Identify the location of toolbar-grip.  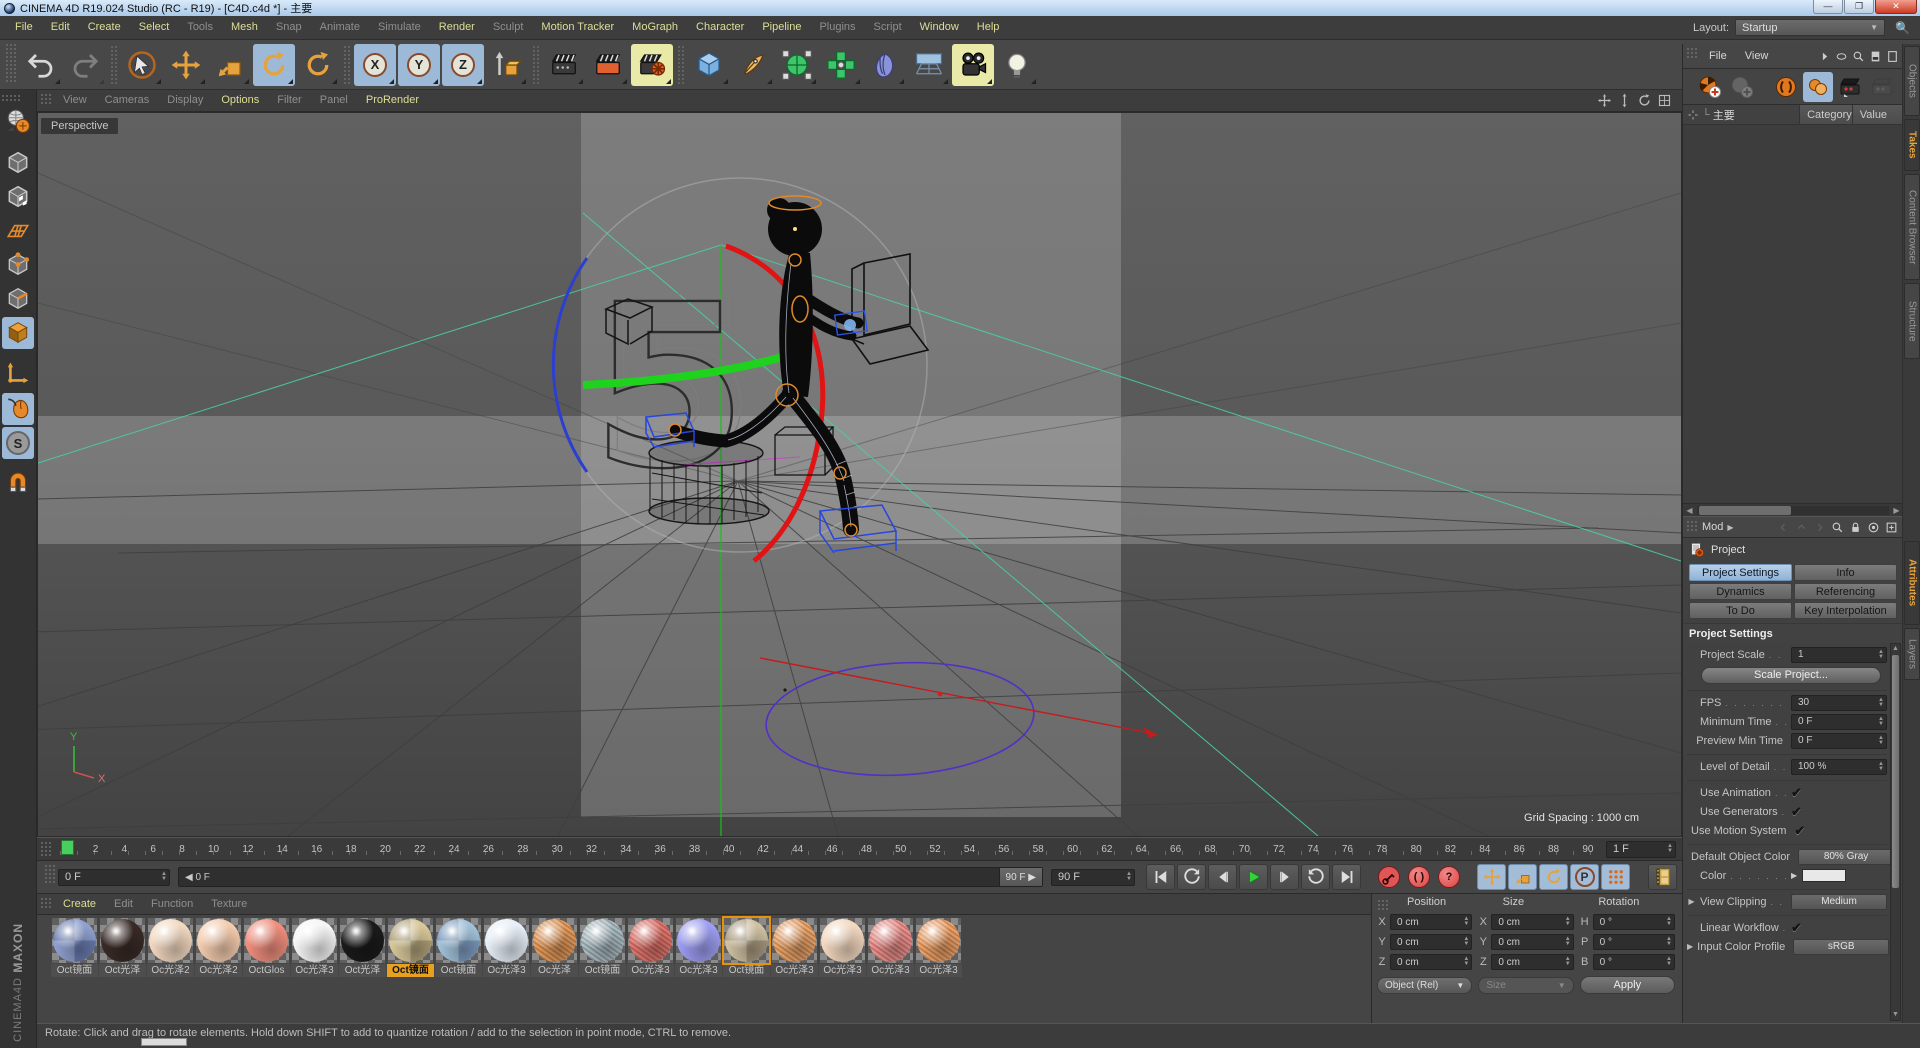
(10, 62).